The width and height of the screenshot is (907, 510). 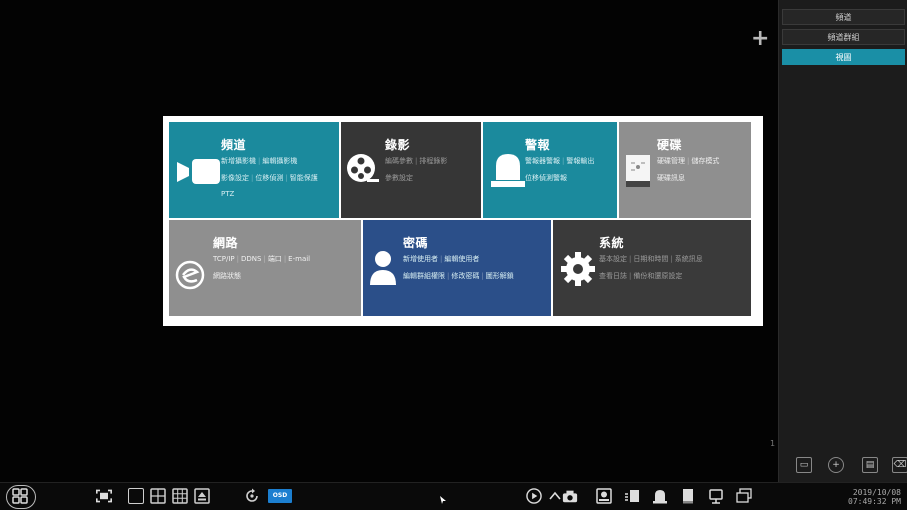 What do you see at coordinates (560, 161) in the screenshot?
I see `menu-tile-line-1: 警報器警報 | 警報輸出` at bounding box center [560, 161].